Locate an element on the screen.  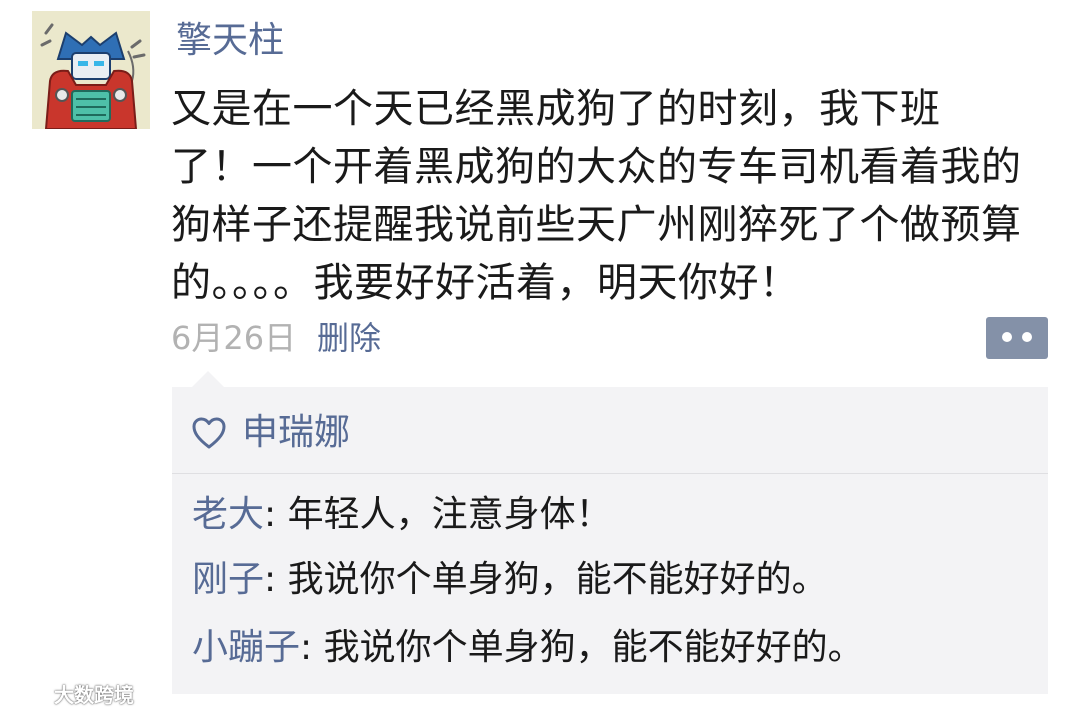
like-user-name: 申瑞娜 is located at coordinates (296, 433).